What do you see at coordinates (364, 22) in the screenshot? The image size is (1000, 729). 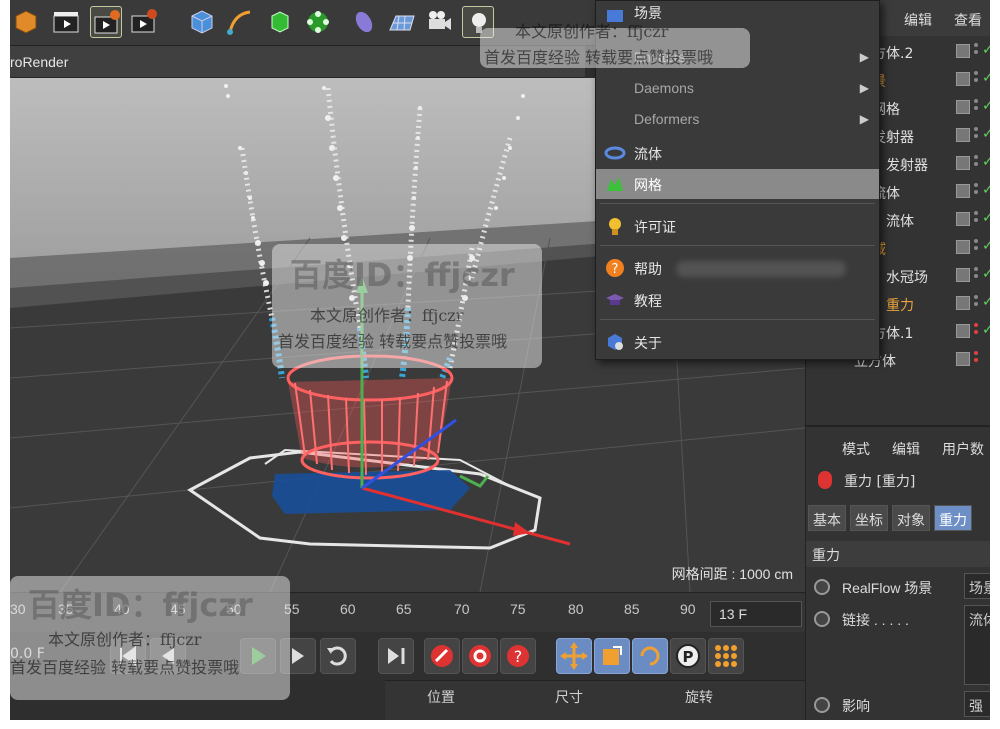 I see `deformer-icon` at bounding box center [364, 22].